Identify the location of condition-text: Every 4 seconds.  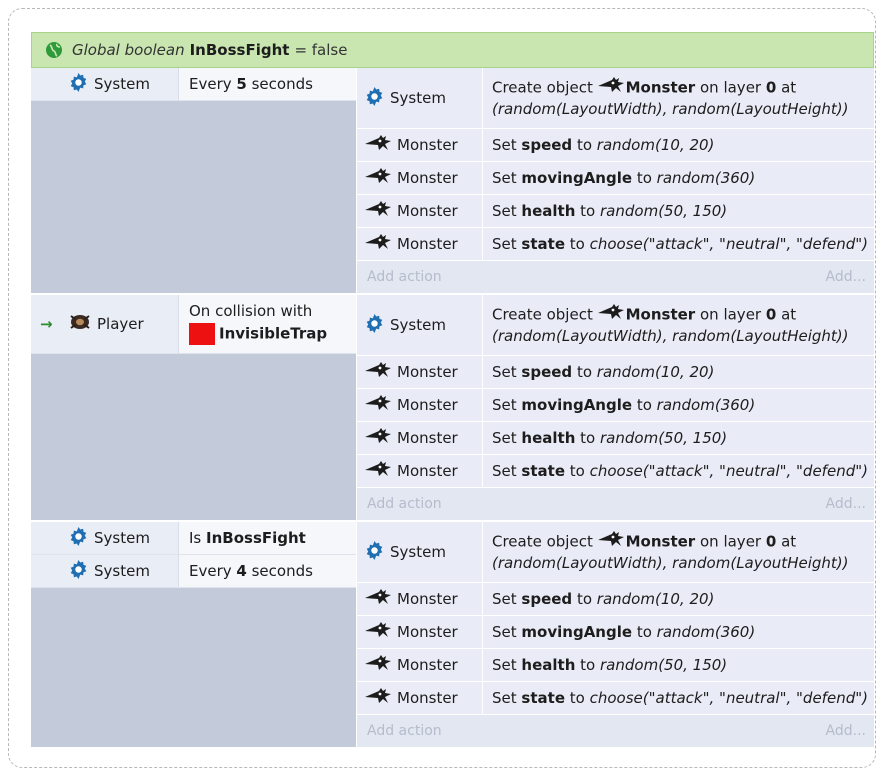
(267, 571).